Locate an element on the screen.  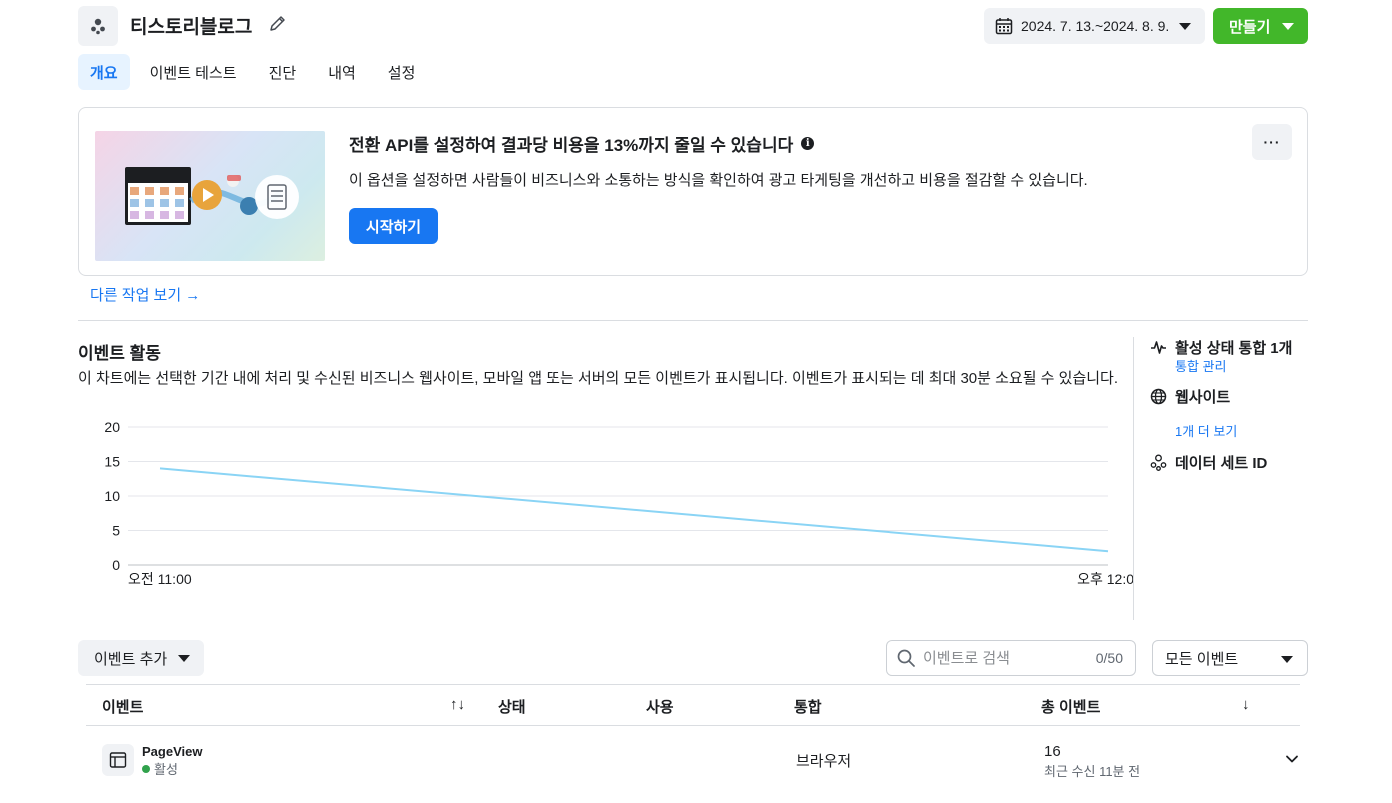
globe-icon is located at coordinates (1158, 396).